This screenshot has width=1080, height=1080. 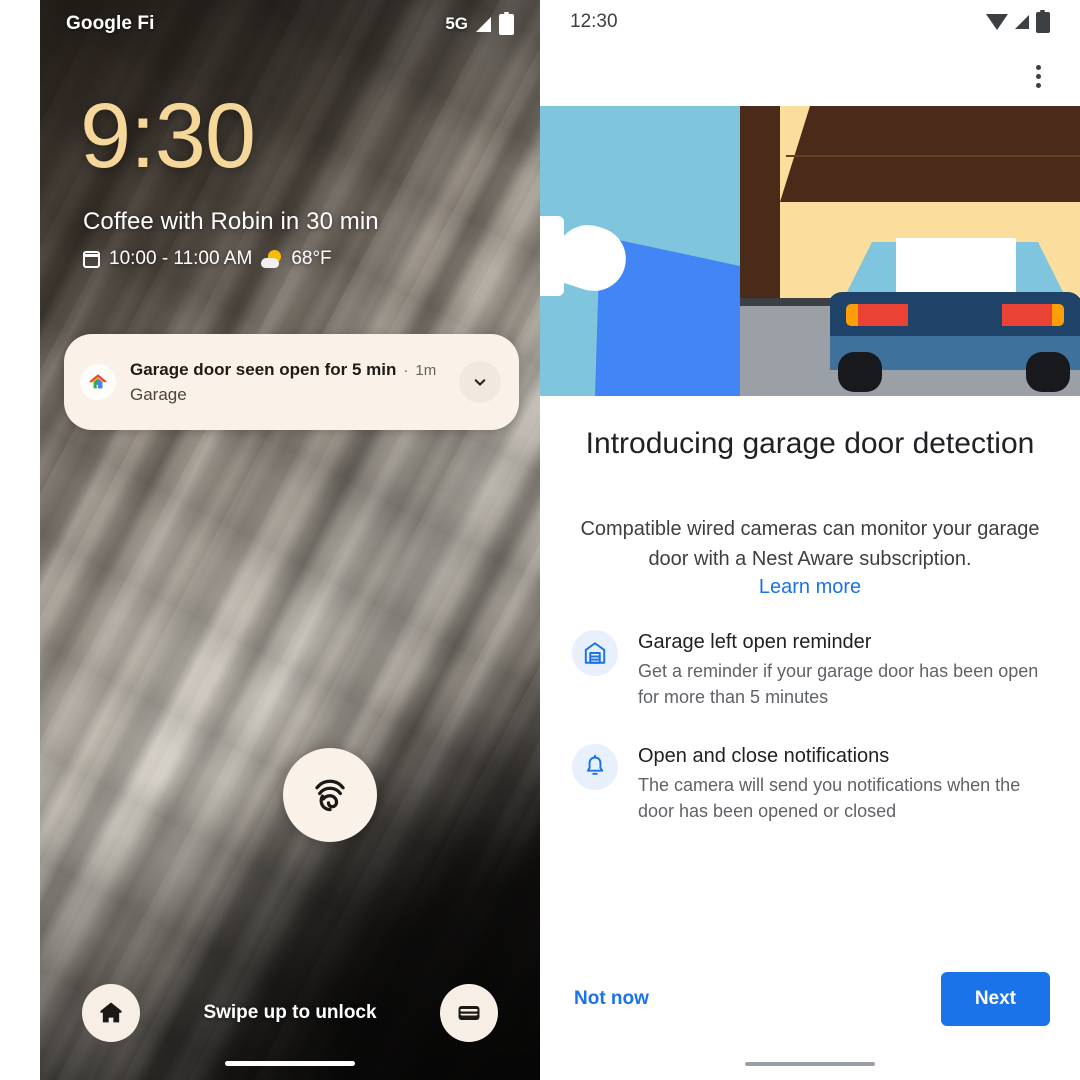 I want to click on raised-garage-door, so click(x=930, y=156).